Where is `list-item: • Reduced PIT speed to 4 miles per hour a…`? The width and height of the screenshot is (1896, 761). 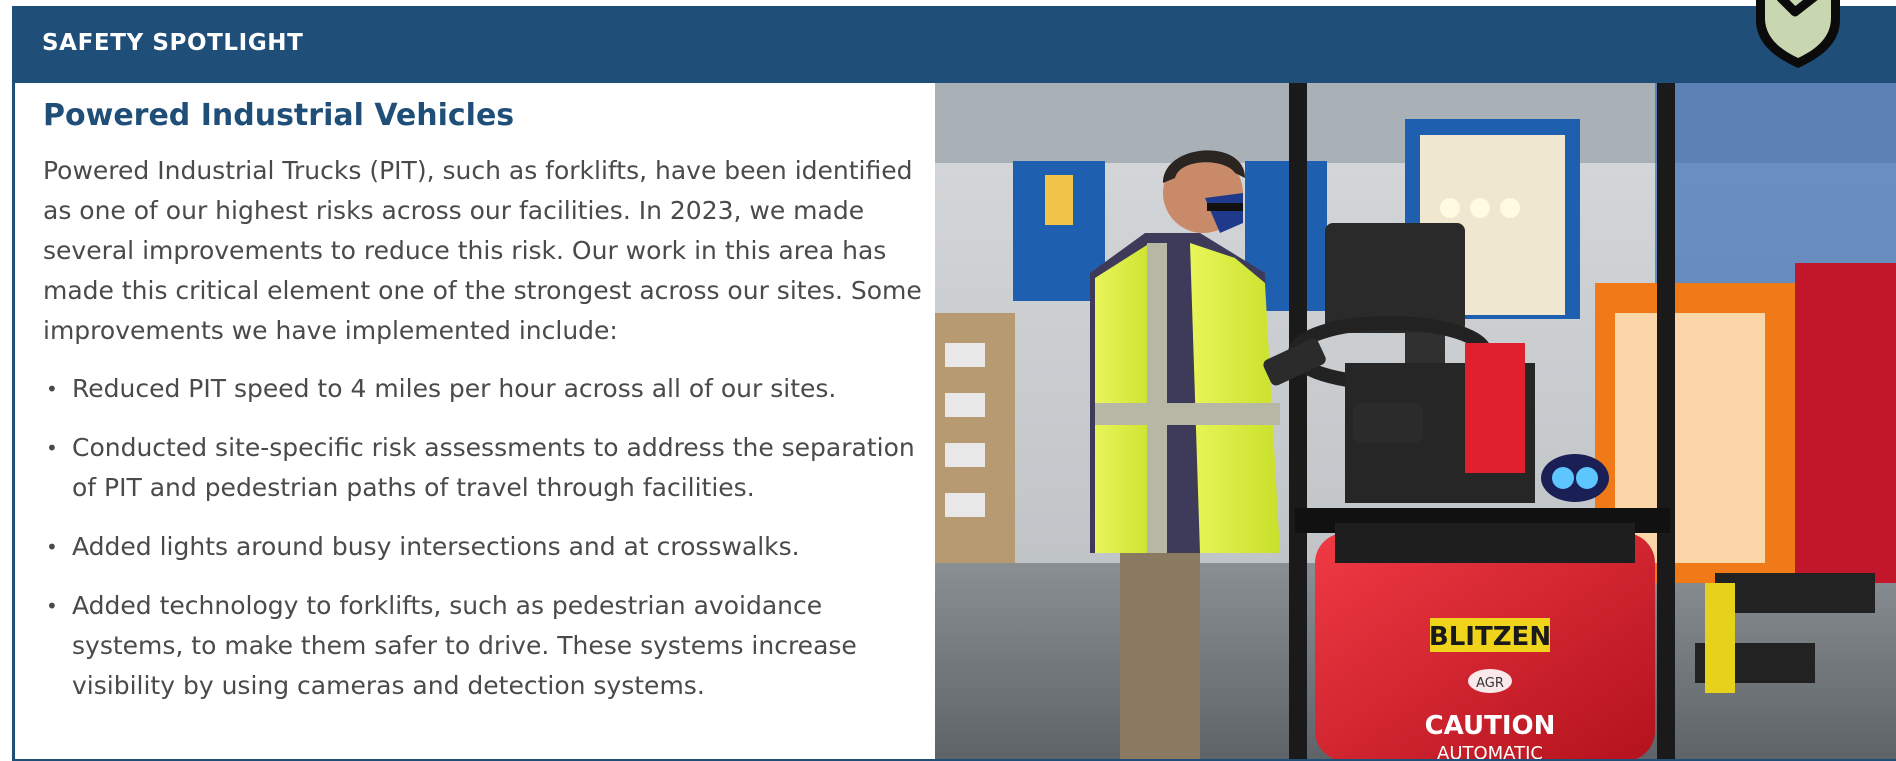 list-item: • Reduced PIT speed to 4 miles per hour a… is located at coordinates (483, 389).